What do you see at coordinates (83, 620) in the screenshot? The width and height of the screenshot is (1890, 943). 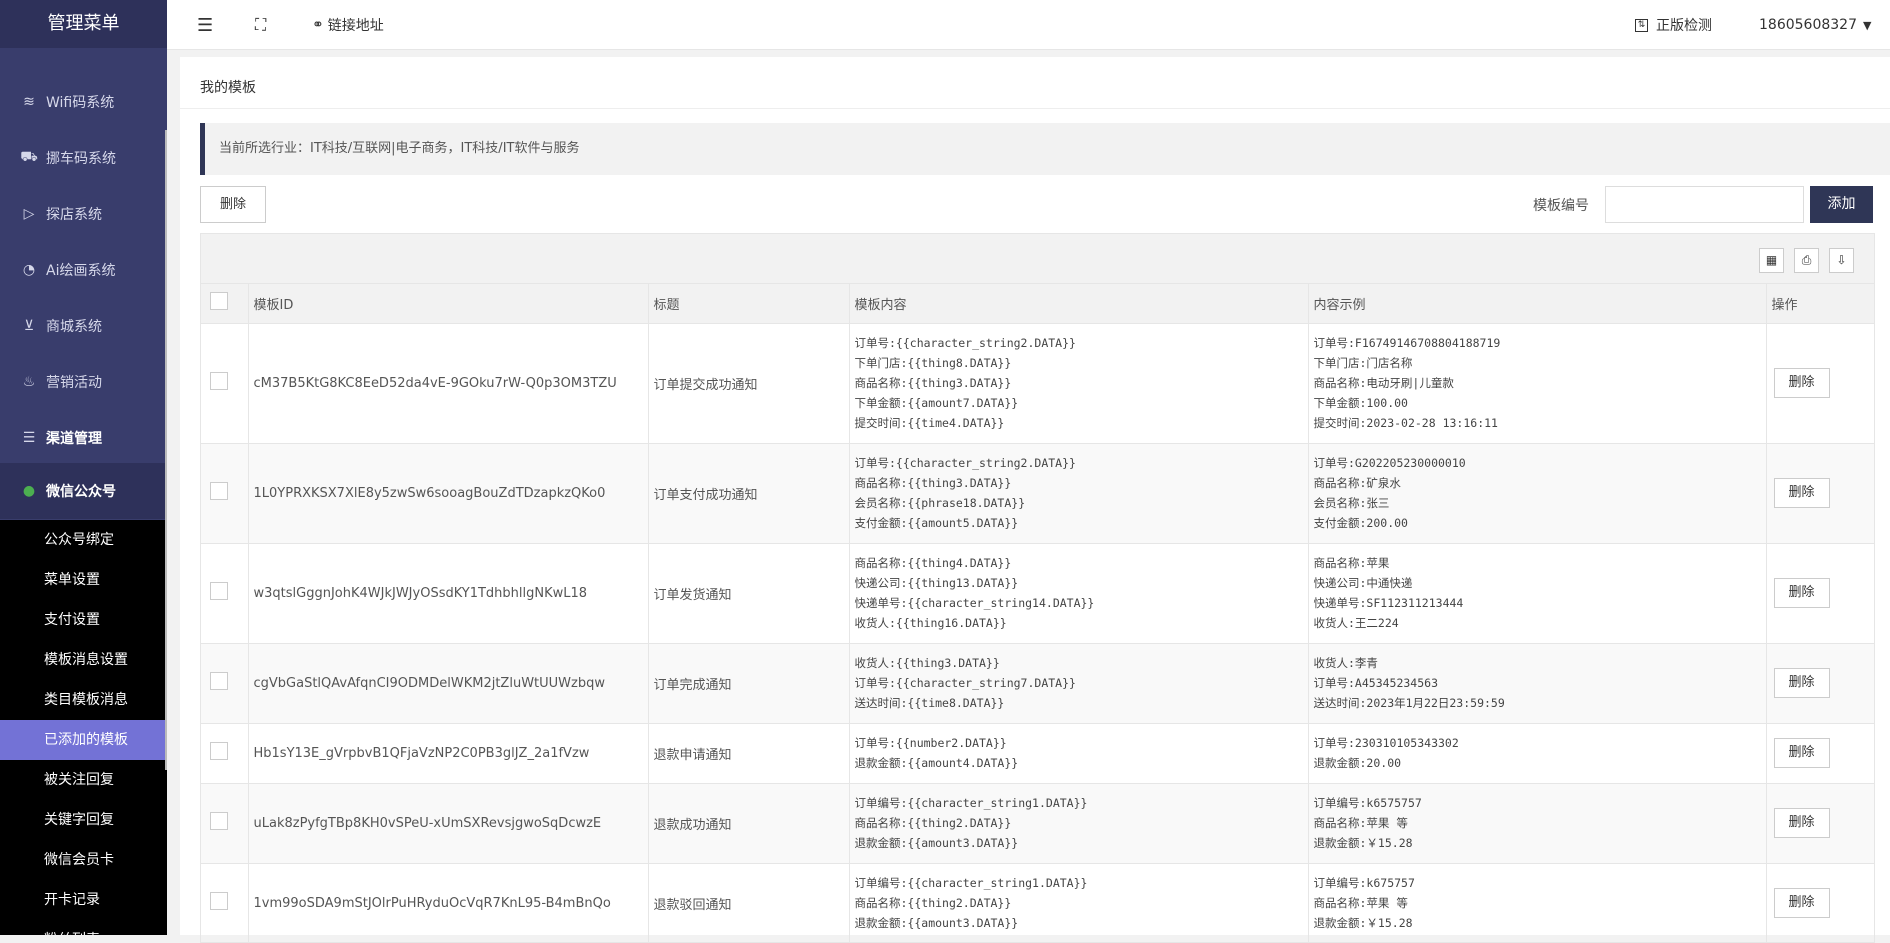 I see `submenu-item-pay: 支付设置` at bounding box center [83, 620].